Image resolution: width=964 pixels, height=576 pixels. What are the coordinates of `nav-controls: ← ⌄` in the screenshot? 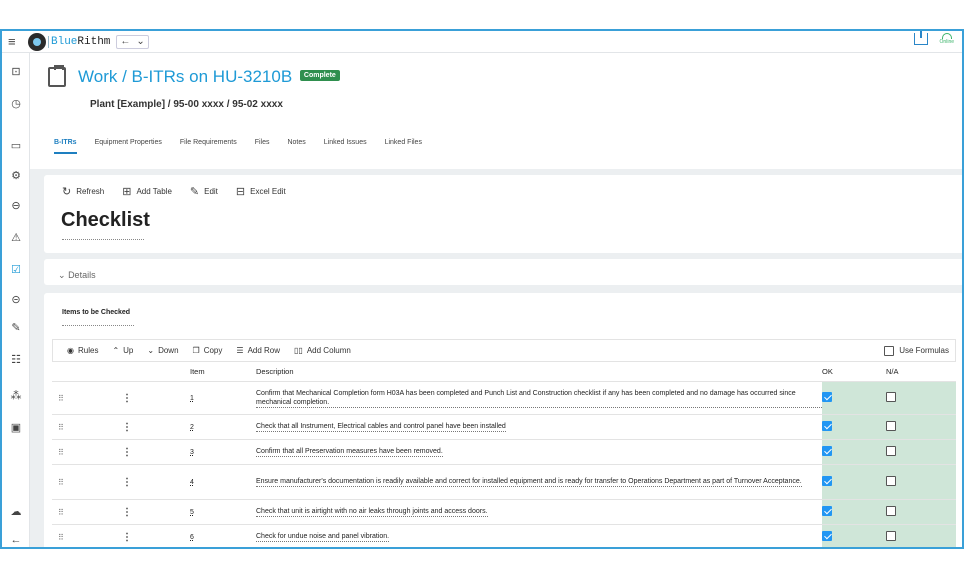 It's located at (132, 41).